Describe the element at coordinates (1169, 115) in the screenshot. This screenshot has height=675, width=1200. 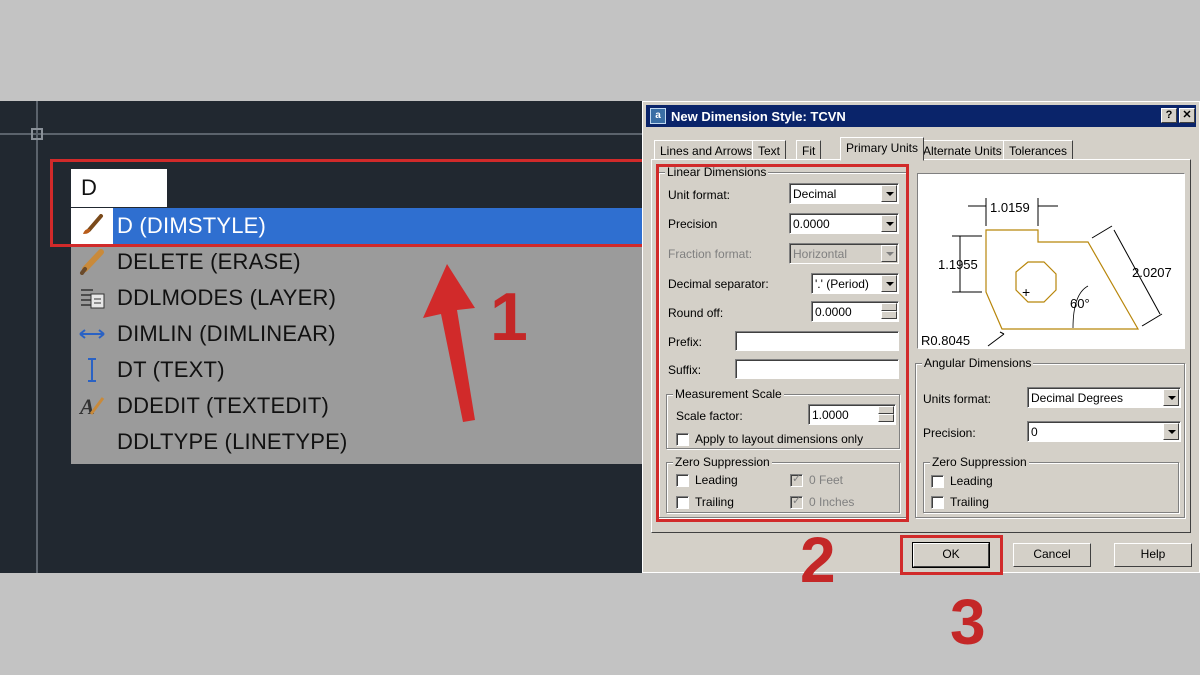
I see `help-title-button: ?` at that location.